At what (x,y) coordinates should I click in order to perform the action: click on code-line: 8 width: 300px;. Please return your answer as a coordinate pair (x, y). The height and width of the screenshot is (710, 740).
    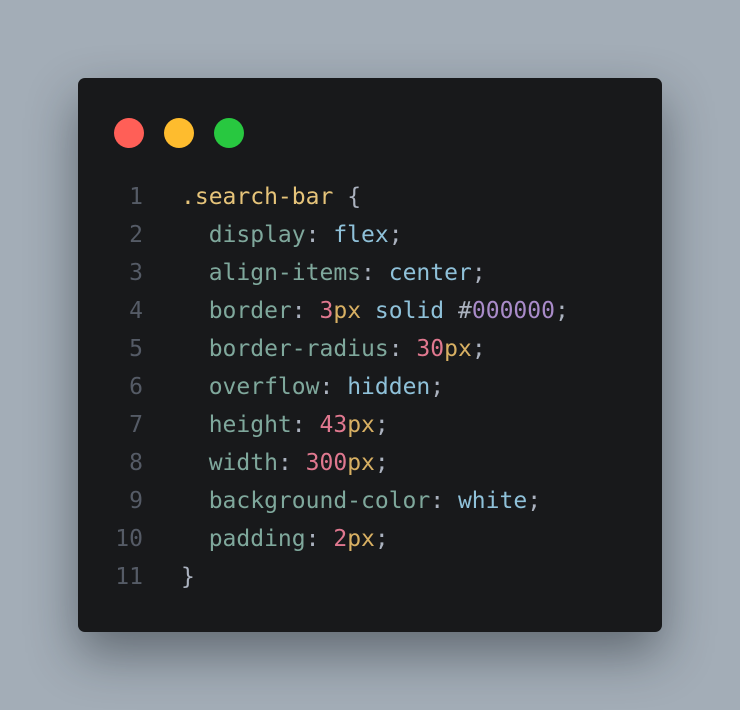
    Looking at the image, I should click on (370, 463).